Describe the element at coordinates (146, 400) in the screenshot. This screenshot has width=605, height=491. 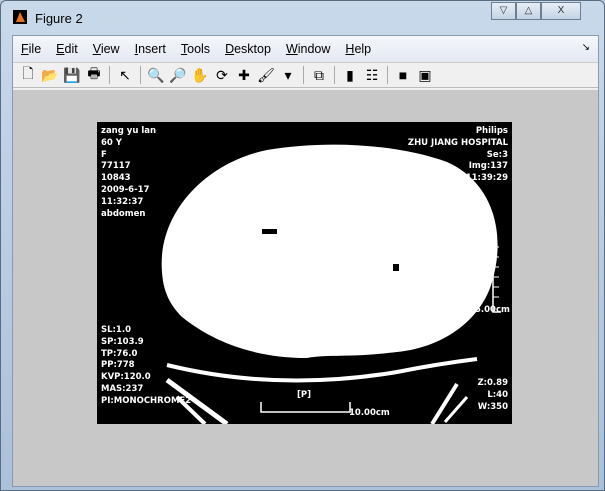
I see `overlay-text: PI:MONOCHROME2` at that location.